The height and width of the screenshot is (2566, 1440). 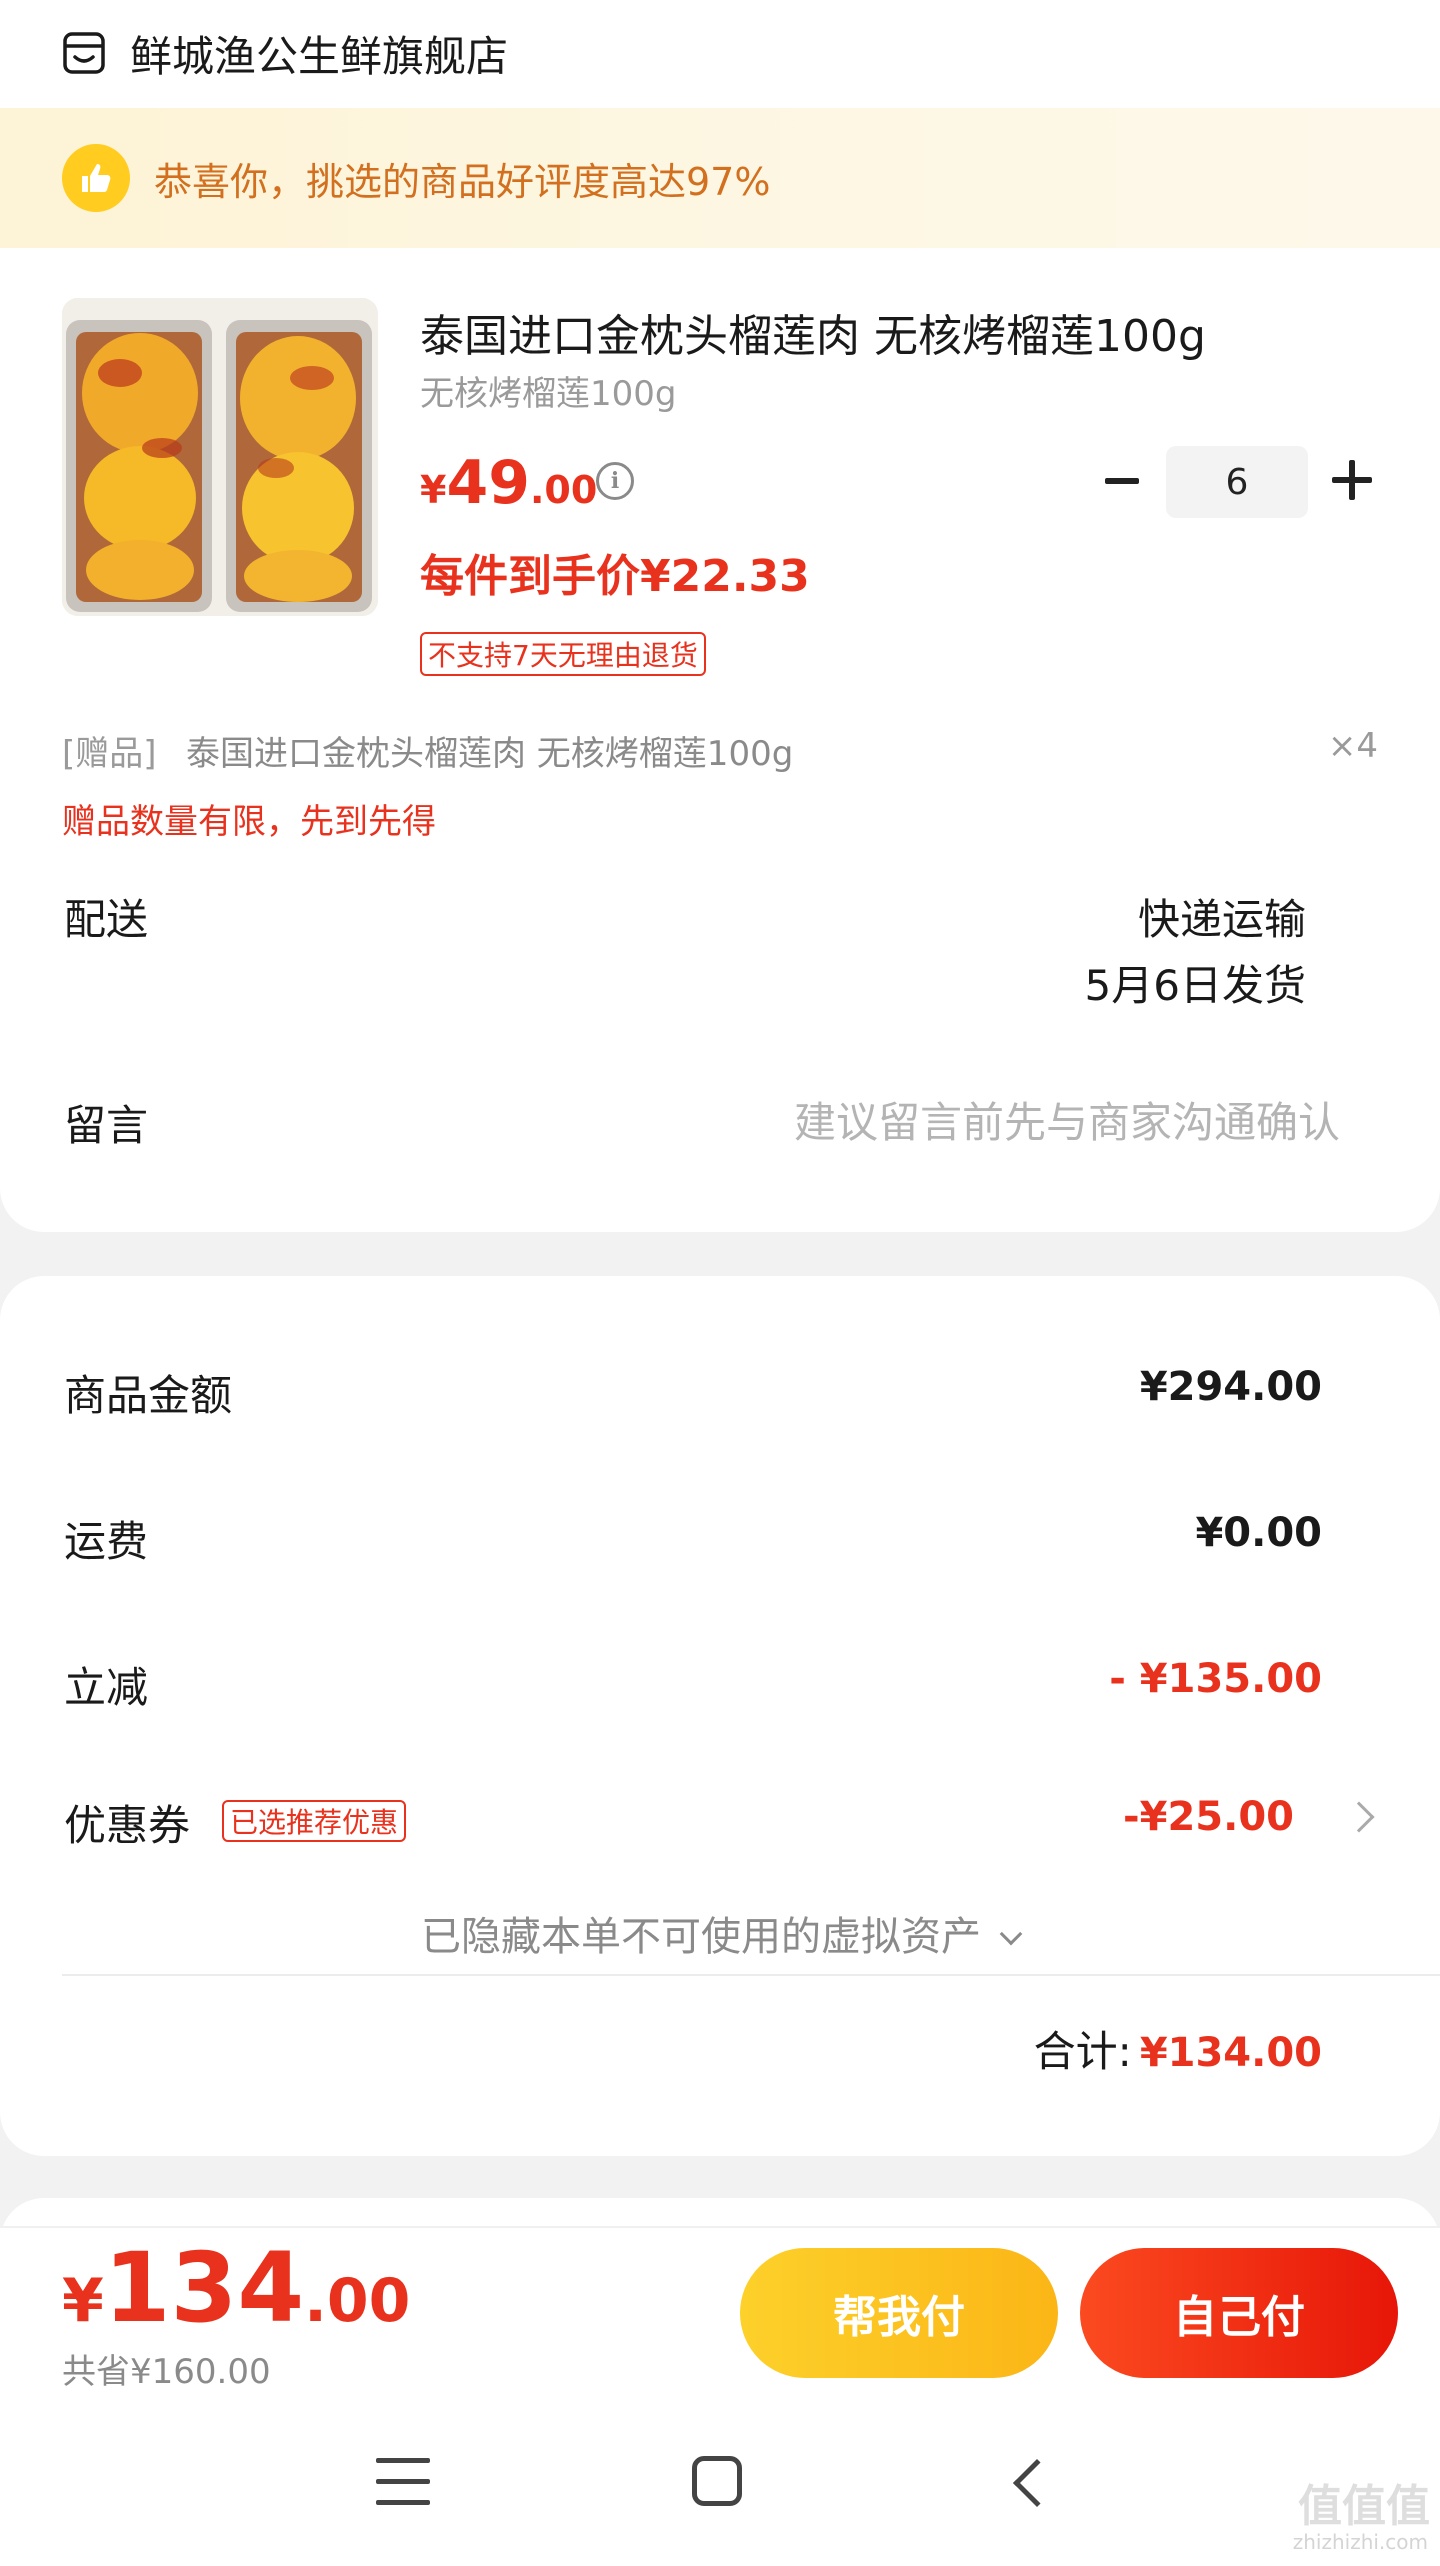 I want to click on goods-amount-value: ¥294.00, so click(x=1230, y=1387).